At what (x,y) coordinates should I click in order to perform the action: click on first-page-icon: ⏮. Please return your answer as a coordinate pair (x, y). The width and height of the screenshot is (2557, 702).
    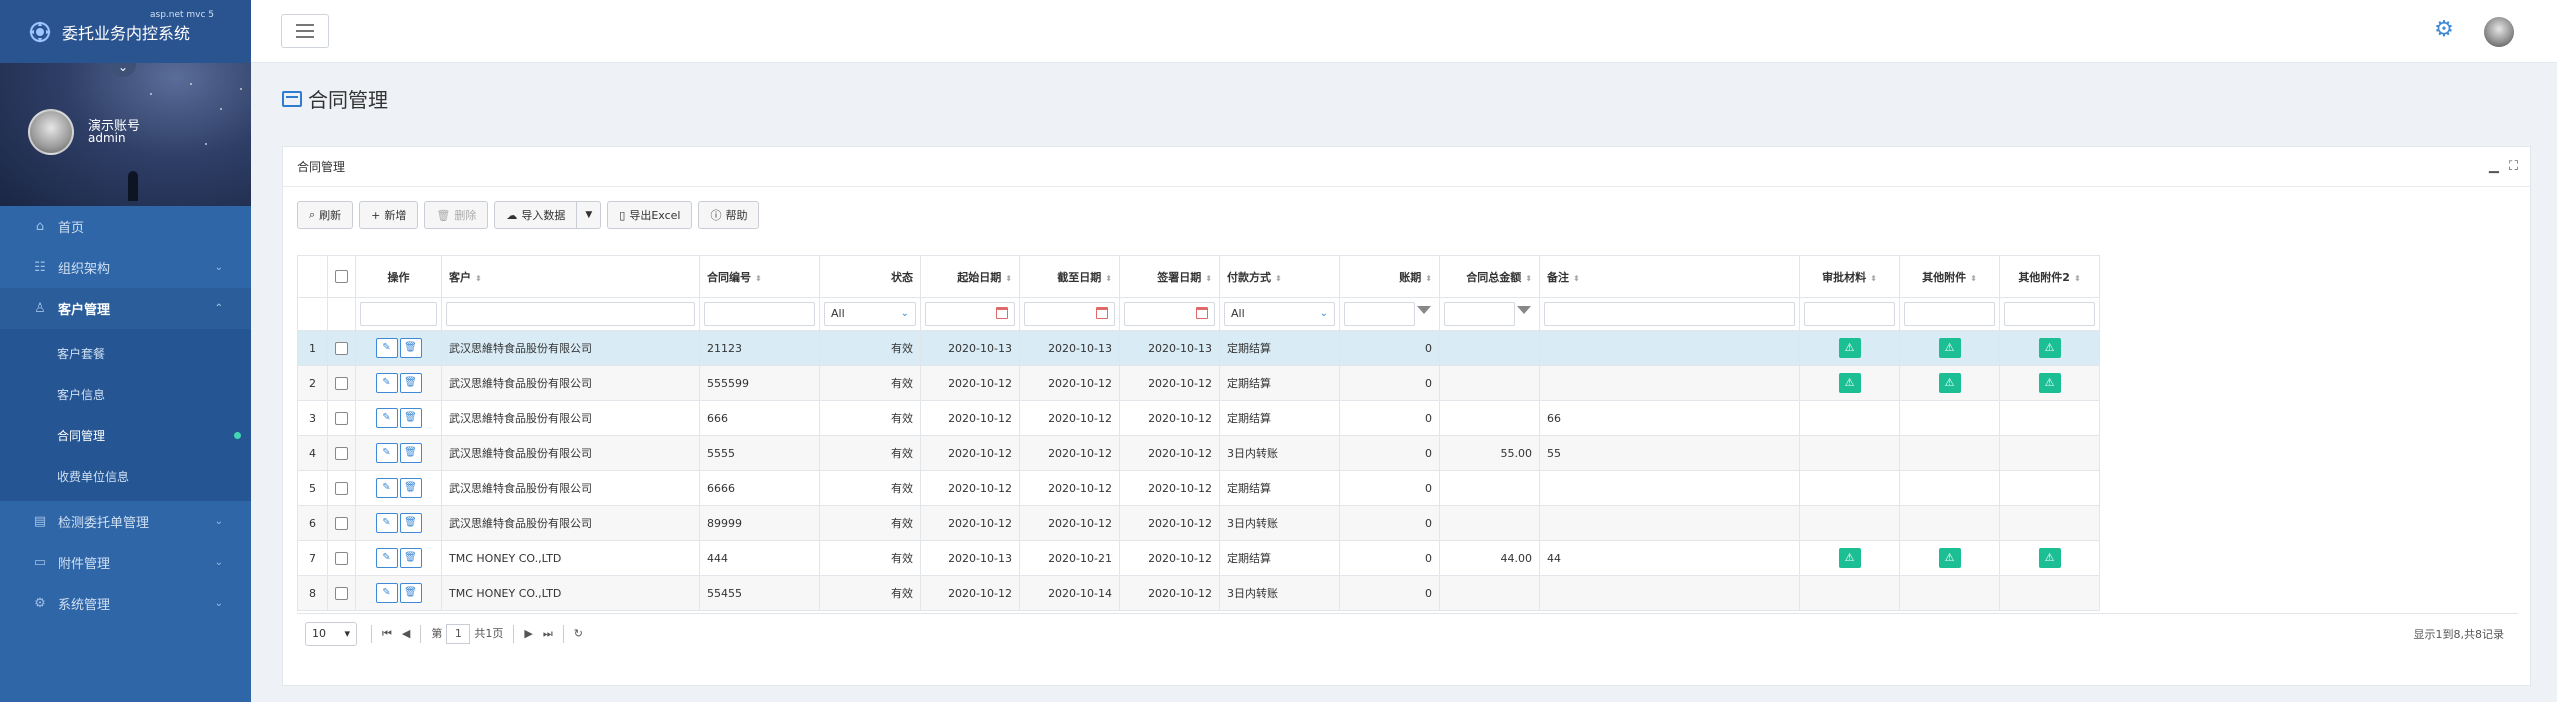
    Looking at the image, I should click on (387, 634).